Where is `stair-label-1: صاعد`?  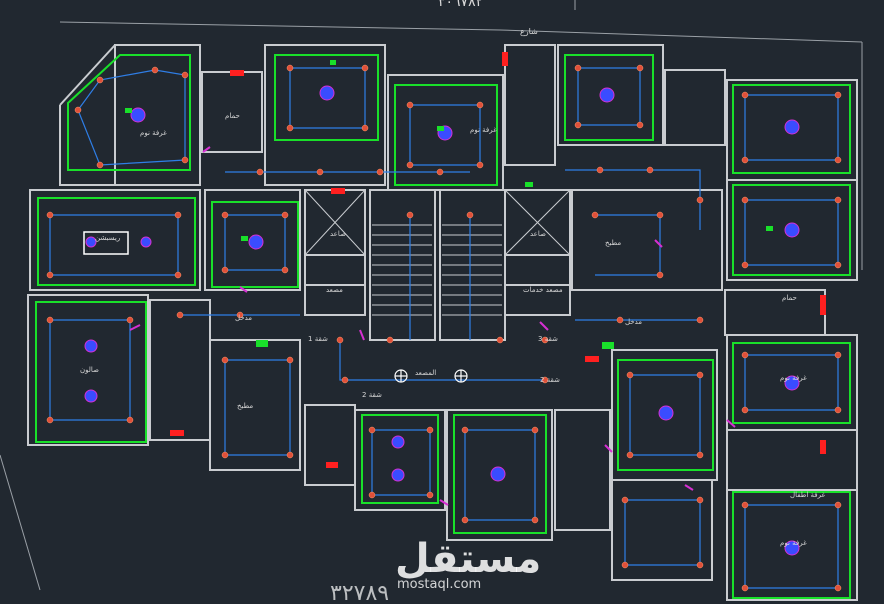
stair-label-1: صاعد is located at coordinates (338, 234).